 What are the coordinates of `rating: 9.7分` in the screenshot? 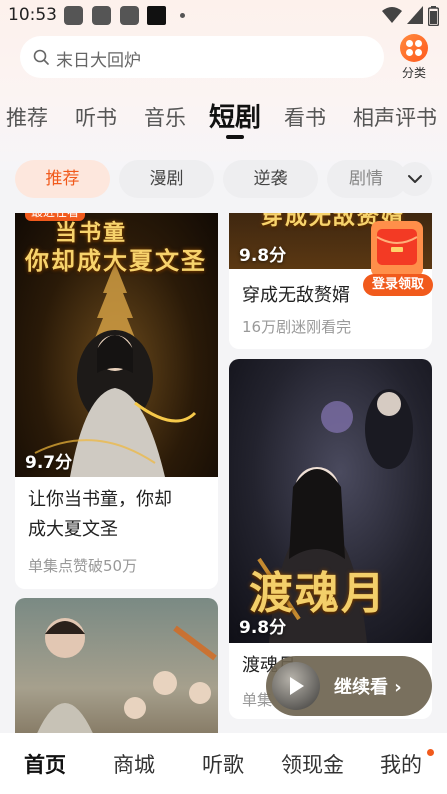 It's located at (49, 463).